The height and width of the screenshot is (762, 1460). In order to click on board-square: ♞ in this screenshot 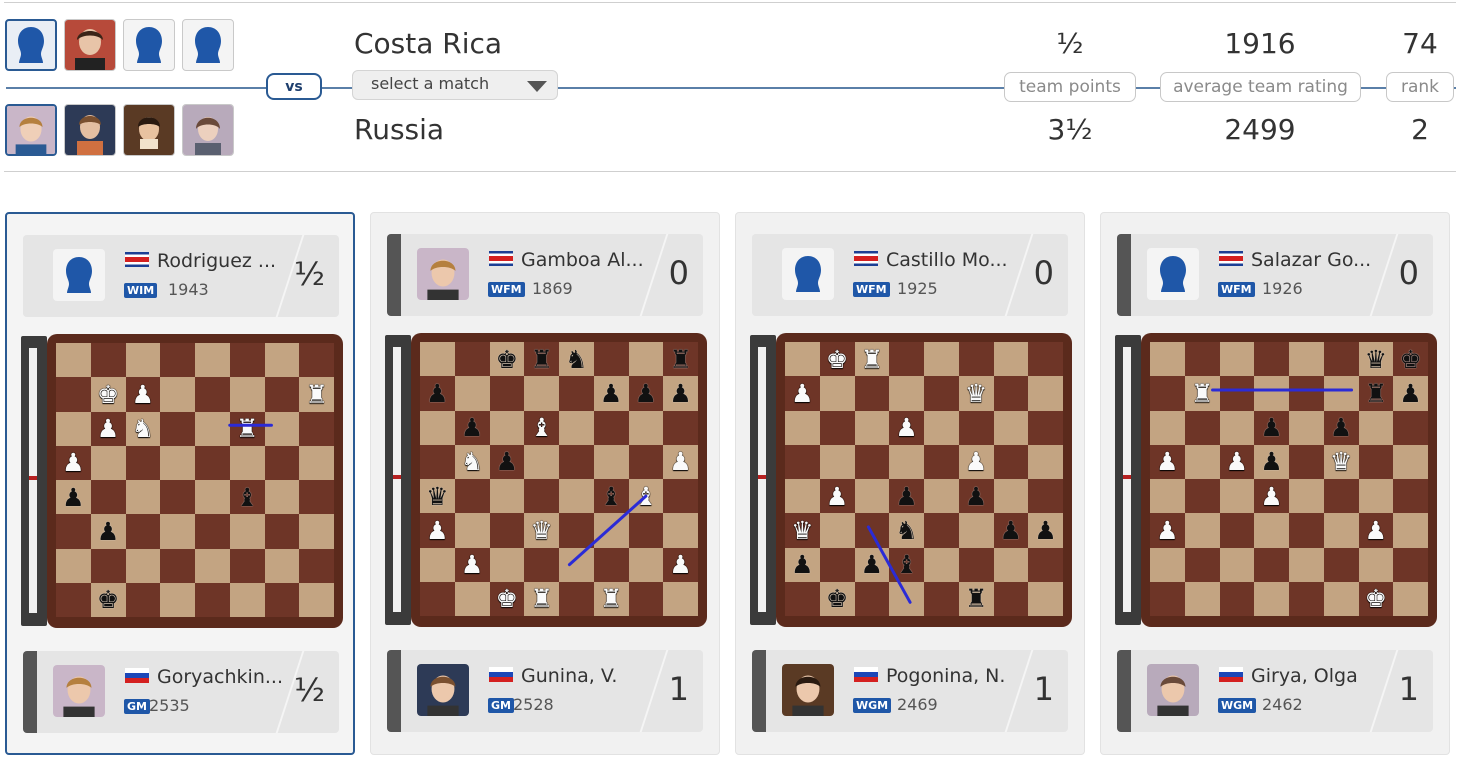, I will do `click(143, 428)`.